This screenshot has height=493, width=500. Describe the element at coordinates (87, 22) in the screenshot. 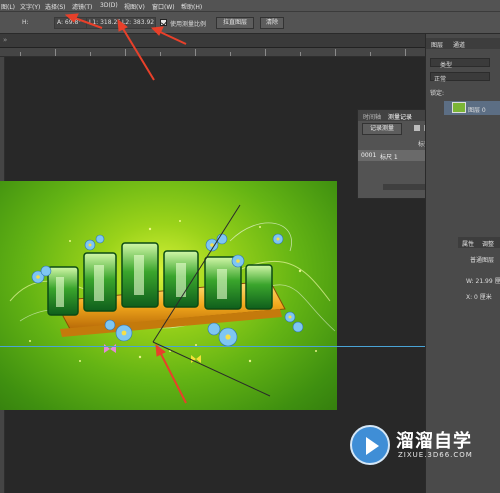

I see `arrow-to-angle` at that location.